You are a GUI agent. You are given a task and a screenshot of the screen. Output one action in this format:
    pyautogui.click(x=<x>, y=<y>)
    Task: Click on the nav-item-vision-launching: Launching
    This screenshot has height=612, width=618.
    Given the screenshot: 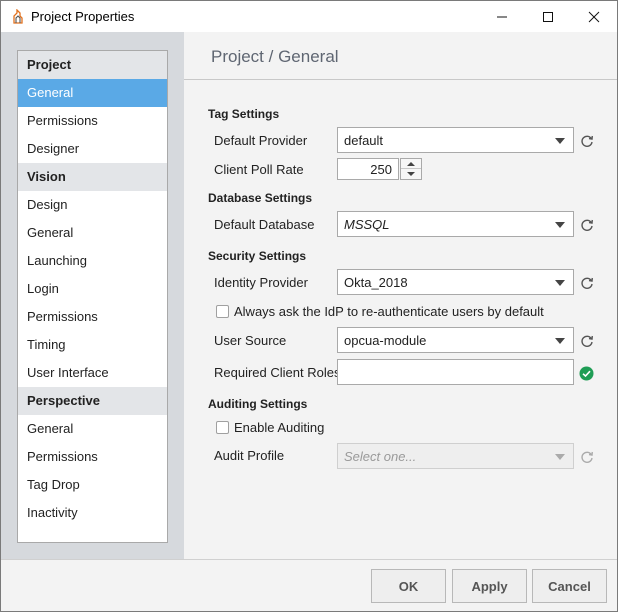 What is the action you would take?
    pyautogui.click(x=92, y=261)
    